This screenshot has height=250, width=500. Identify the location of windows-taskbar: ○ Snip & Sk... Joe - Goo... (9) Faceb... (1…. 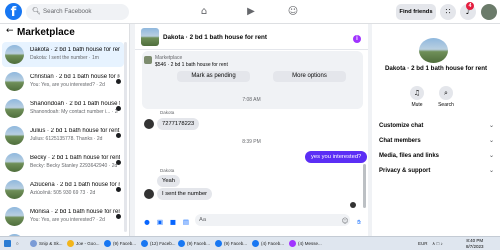
(250, 243).